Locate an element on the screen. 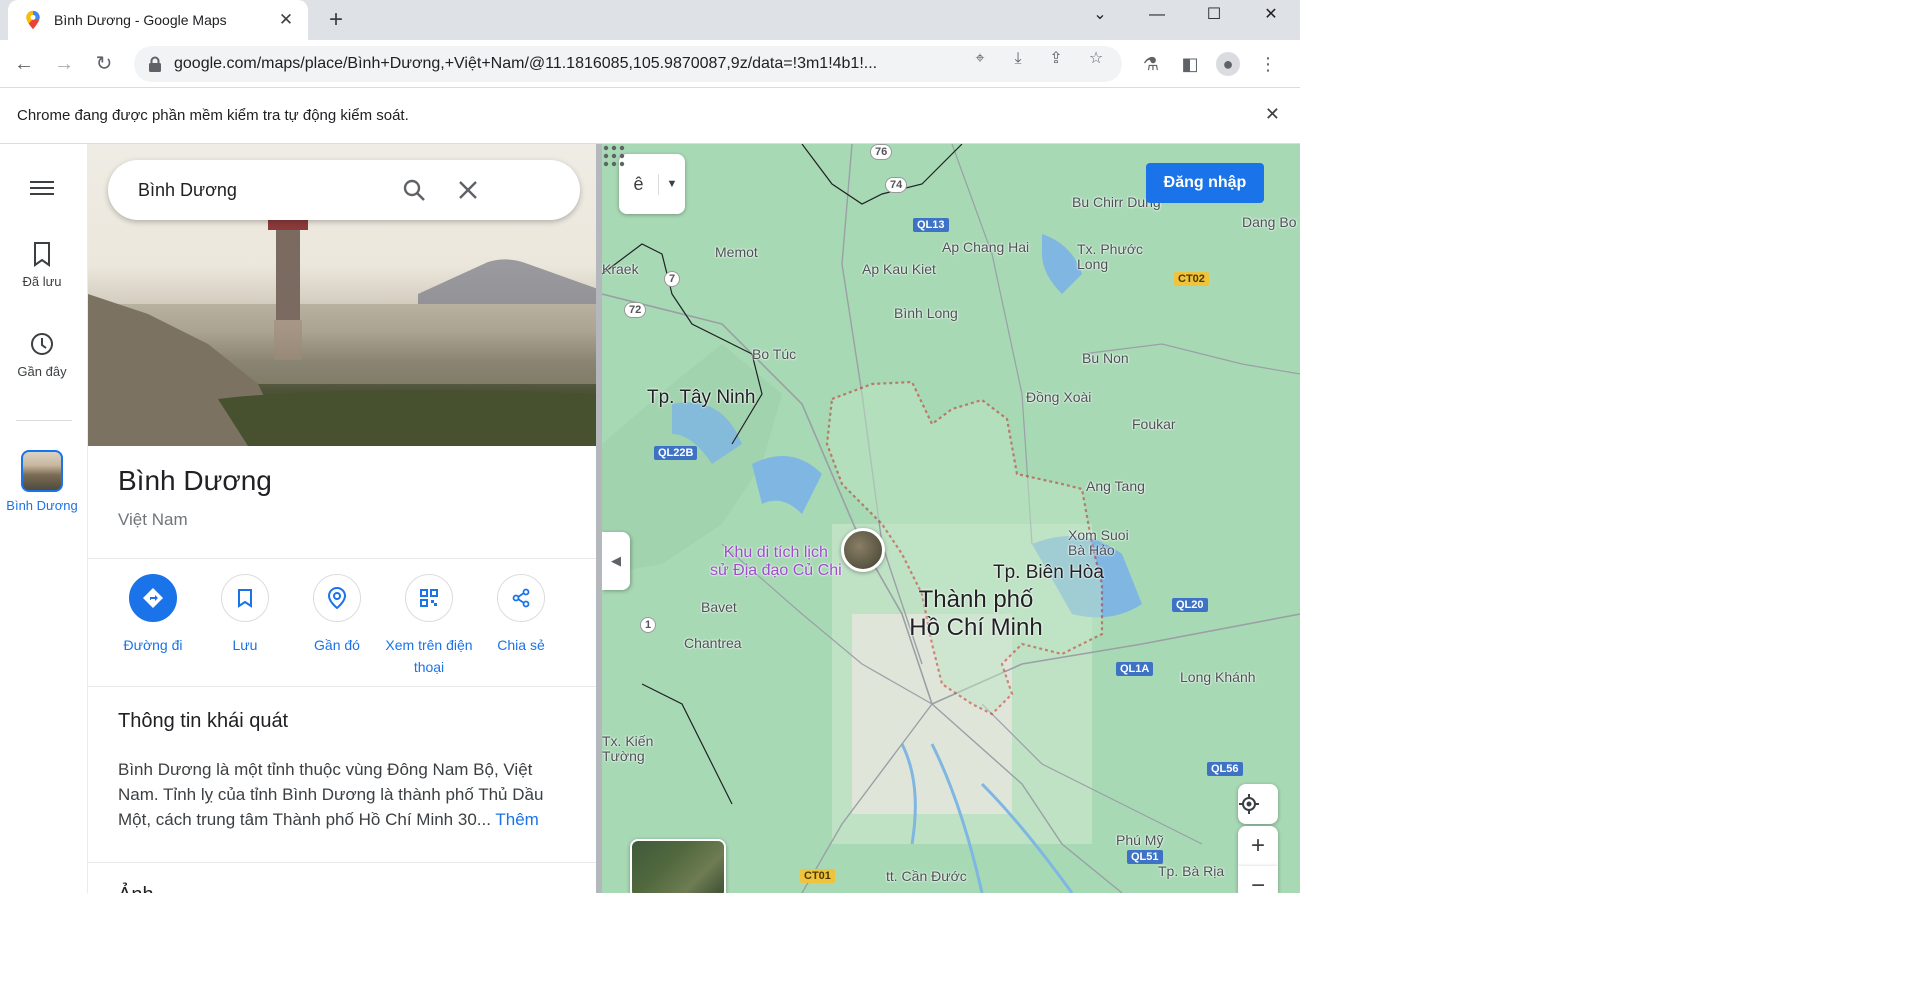 The image size is (1920, 1002). my-location-icon is located at coordinates (1249, 804).